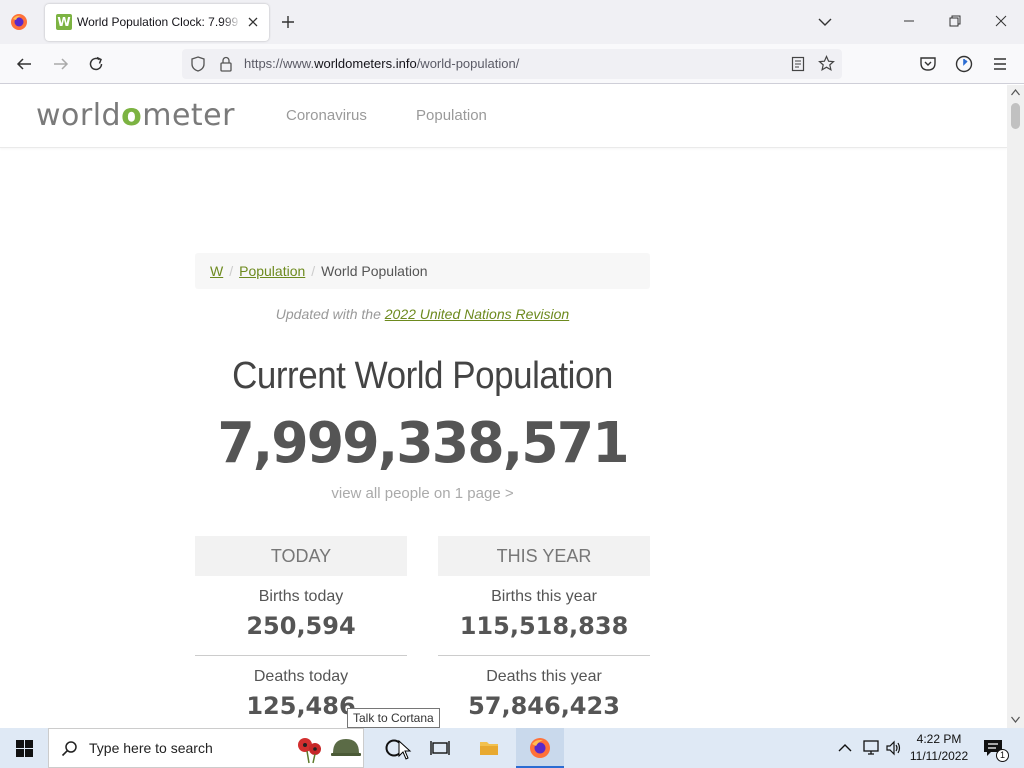 This screenshot has height=768, width=1024. I want to click on births-this-year-label: Births this year, so click(544, 596).